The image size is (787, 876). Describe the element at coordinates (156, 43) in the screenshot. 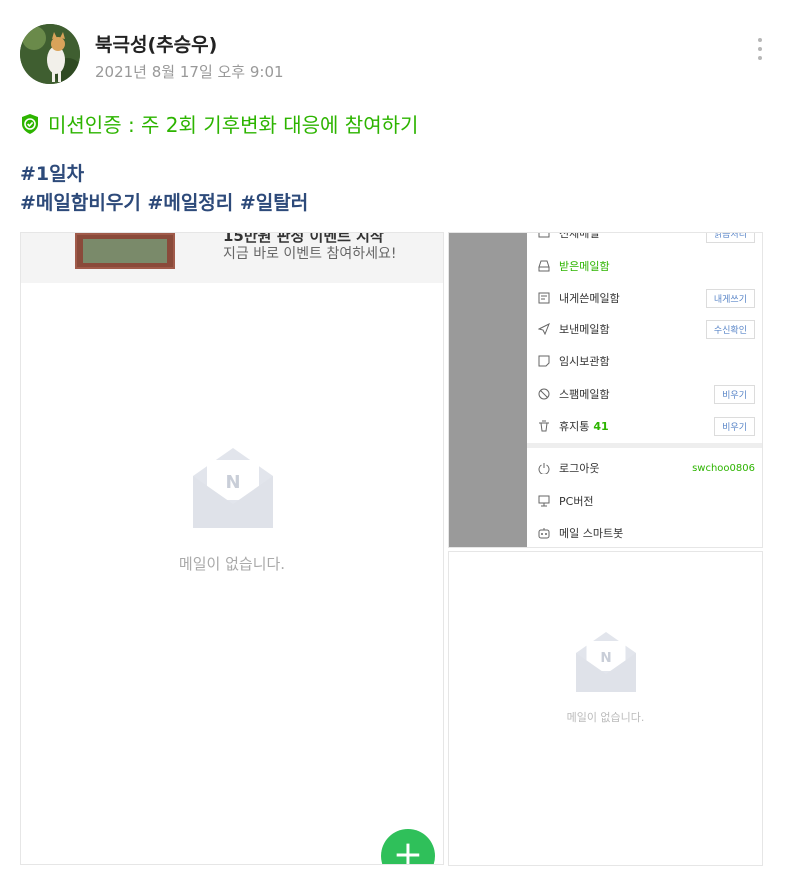

I see `author-name: 북극성(추승우)` at that location.